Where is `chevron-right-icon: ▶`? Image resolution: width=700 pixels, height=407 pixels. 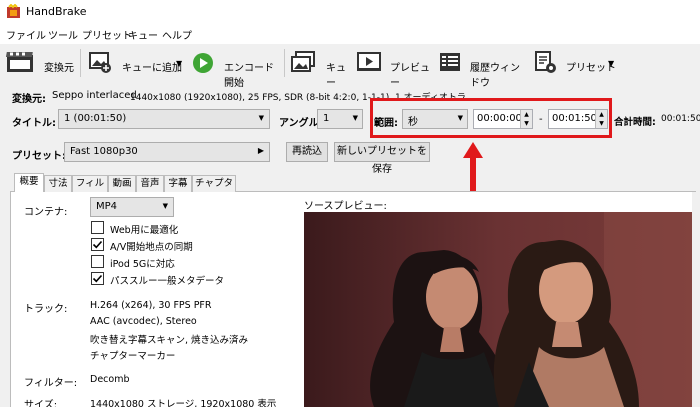 chevron-right-icon: ▶ is located at coordinates (260, 150).